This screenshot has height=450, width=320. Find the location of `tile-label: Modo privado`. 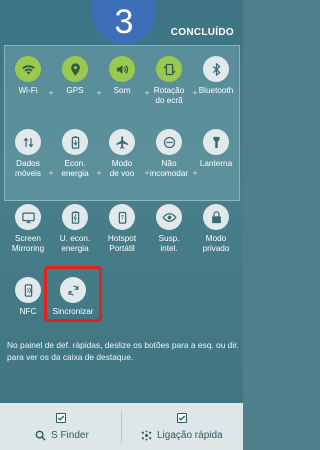

tile-label: Modo privado is located at coordinates (216, 244).